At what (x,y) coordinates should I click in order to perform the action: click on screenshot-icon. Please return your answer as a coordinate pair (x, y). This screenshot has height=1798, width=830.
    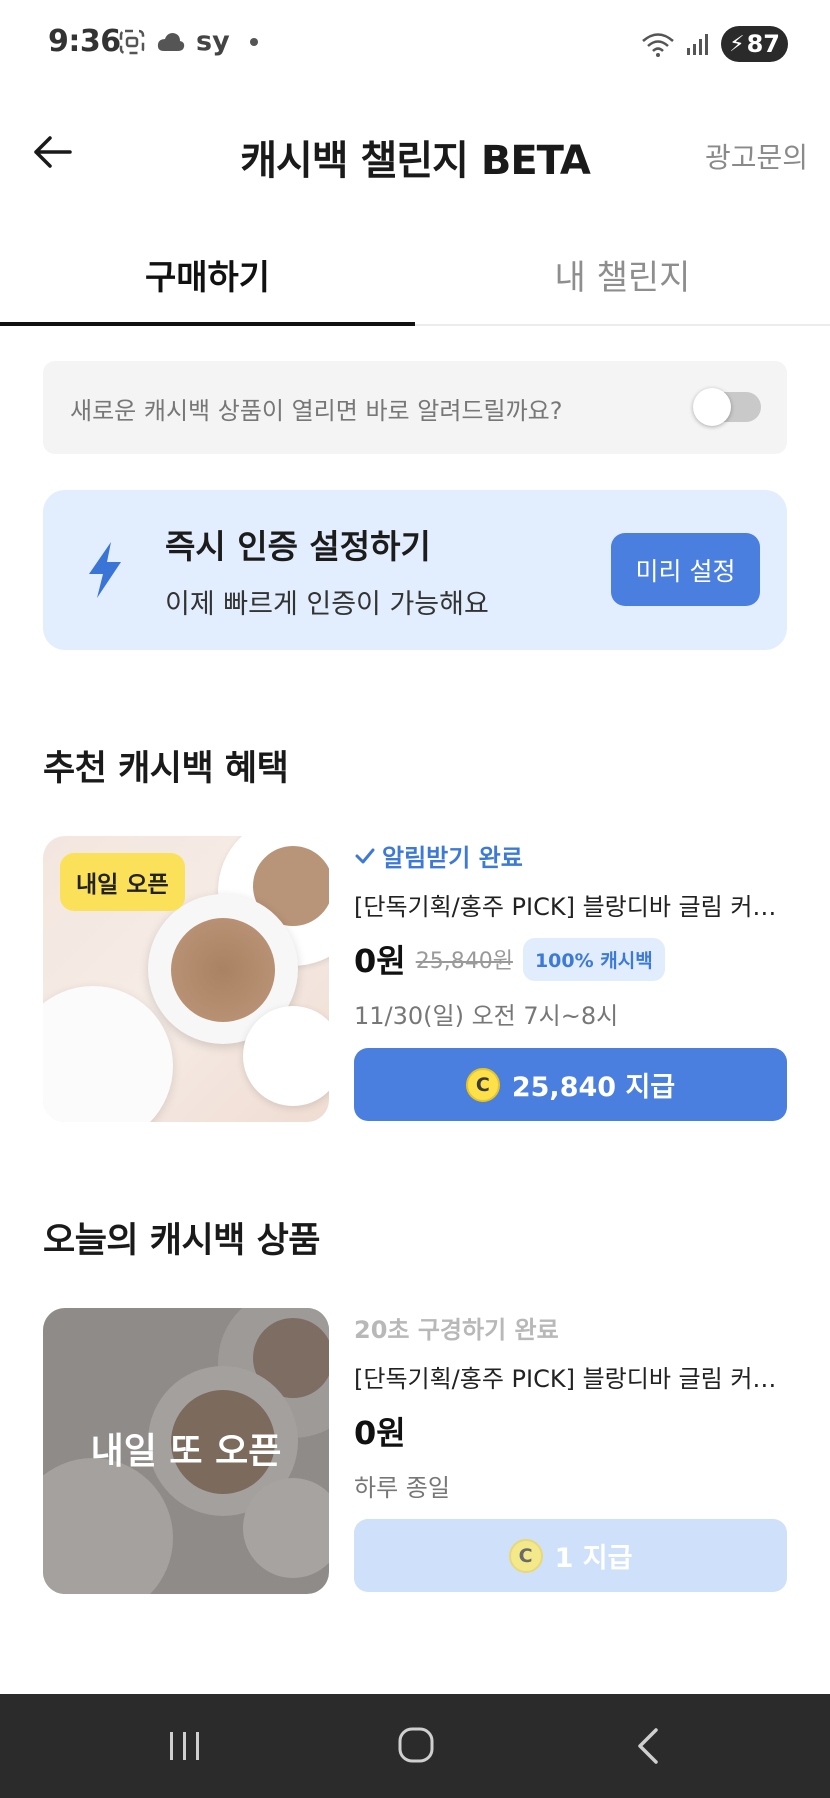
    Looking at the image, I should click on (132, 41).